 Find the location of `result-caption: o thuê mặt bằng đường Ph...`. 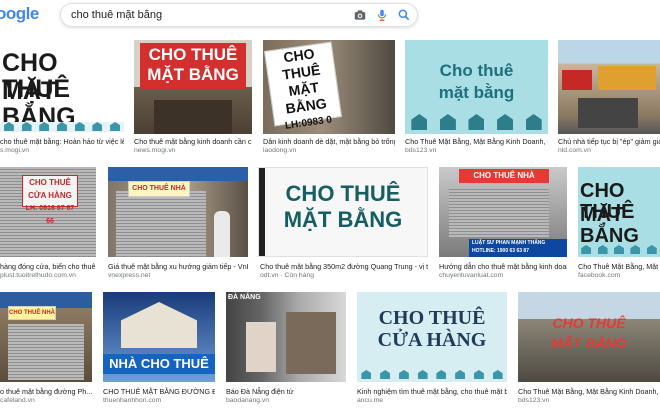

result-caption: o thuê mặt bằng đường Ph... is located at coordinates (46, 391).